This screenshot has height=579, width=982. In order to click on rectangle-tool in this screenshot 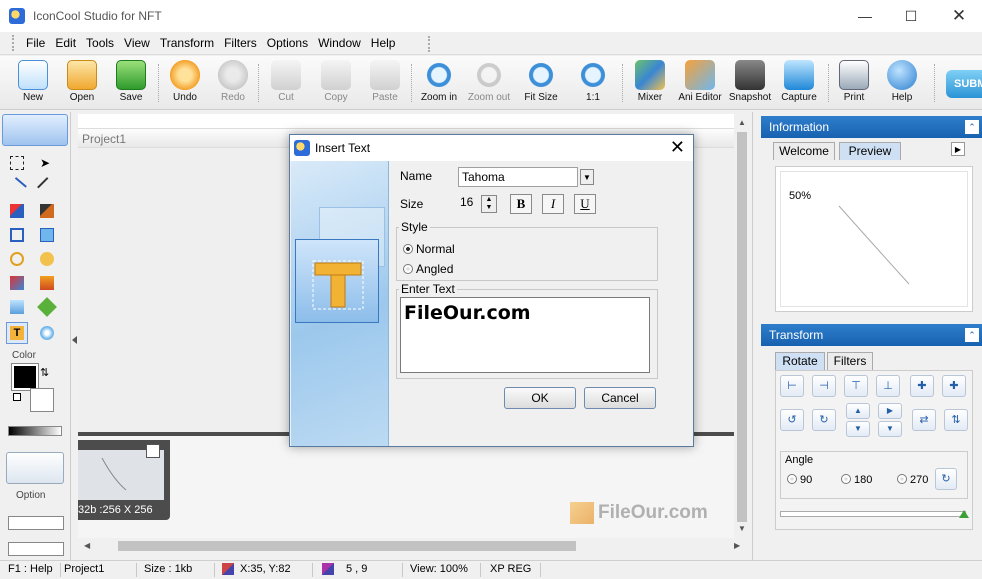, I will do `click(17, 235)`.